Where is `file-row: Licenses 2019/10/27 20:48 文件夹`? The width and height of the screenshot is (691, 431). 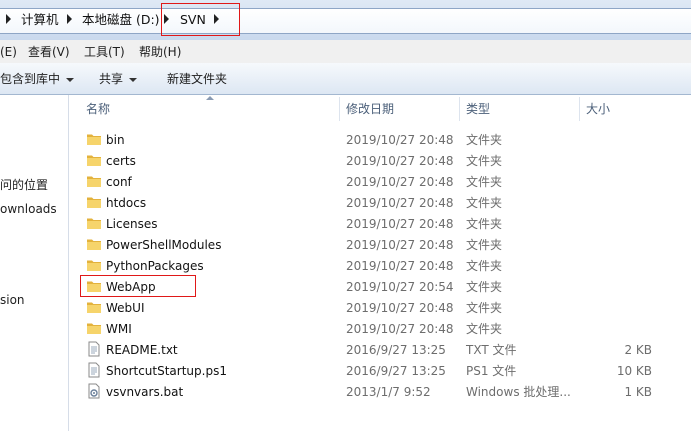 file-row: Licenses 2019/10/27 20:48 文件夹 is located at coordinates (384, 223).